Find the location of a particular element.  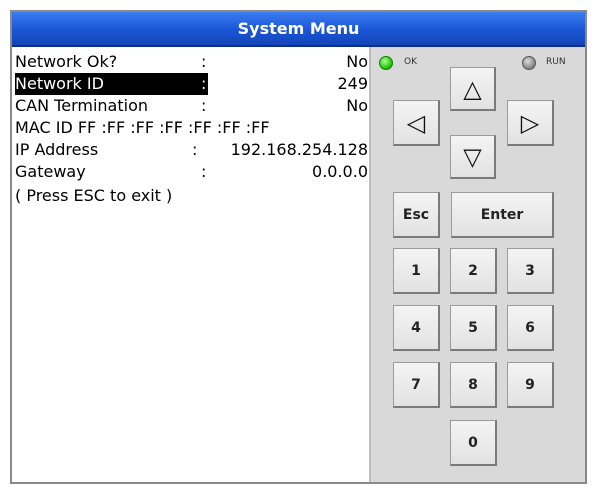

digit-9-button: 9 is located at coordinates (530, 385).